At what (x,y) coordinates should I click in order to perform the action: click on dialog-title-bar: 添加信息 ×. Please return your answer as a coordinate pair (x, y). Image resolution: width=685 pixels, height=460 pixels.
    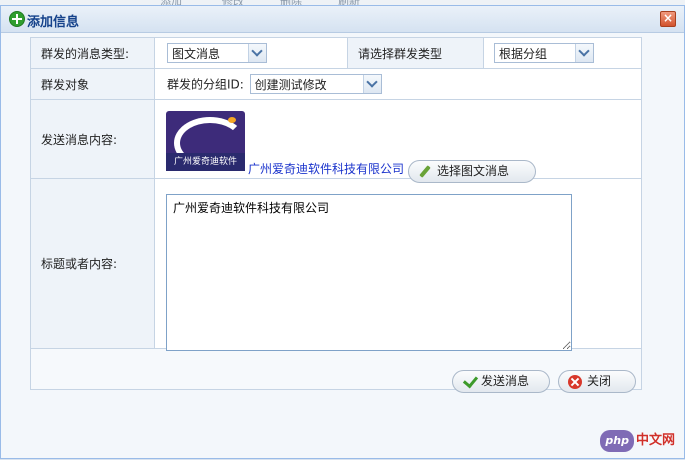
    Looking at the image, I should click on (342, 19).